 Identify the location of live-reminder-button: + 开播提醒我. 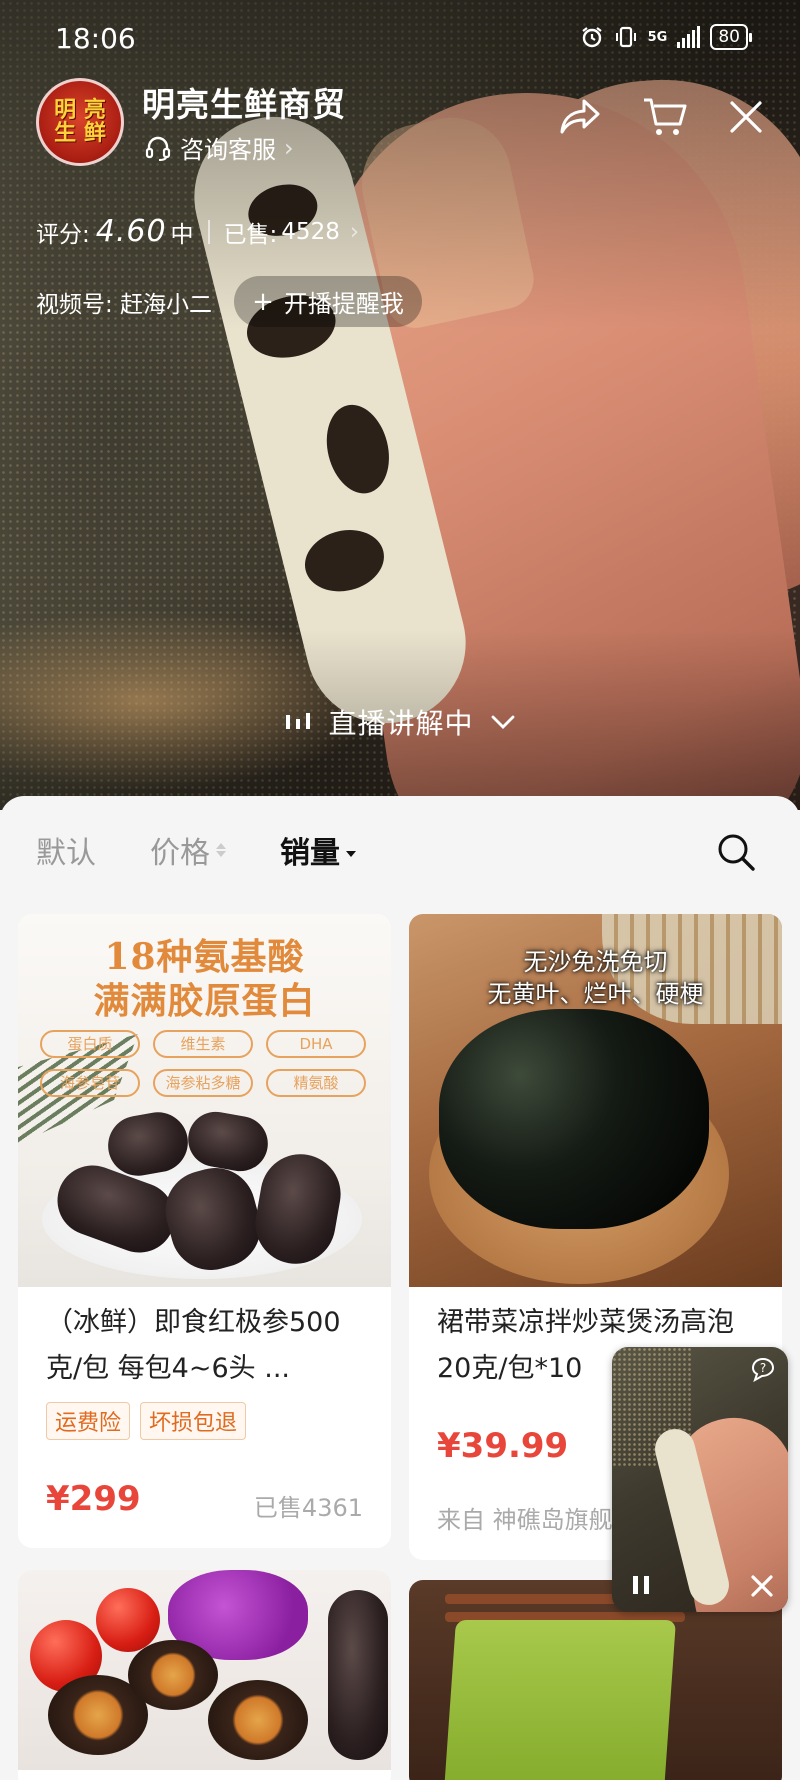
(328, 301).